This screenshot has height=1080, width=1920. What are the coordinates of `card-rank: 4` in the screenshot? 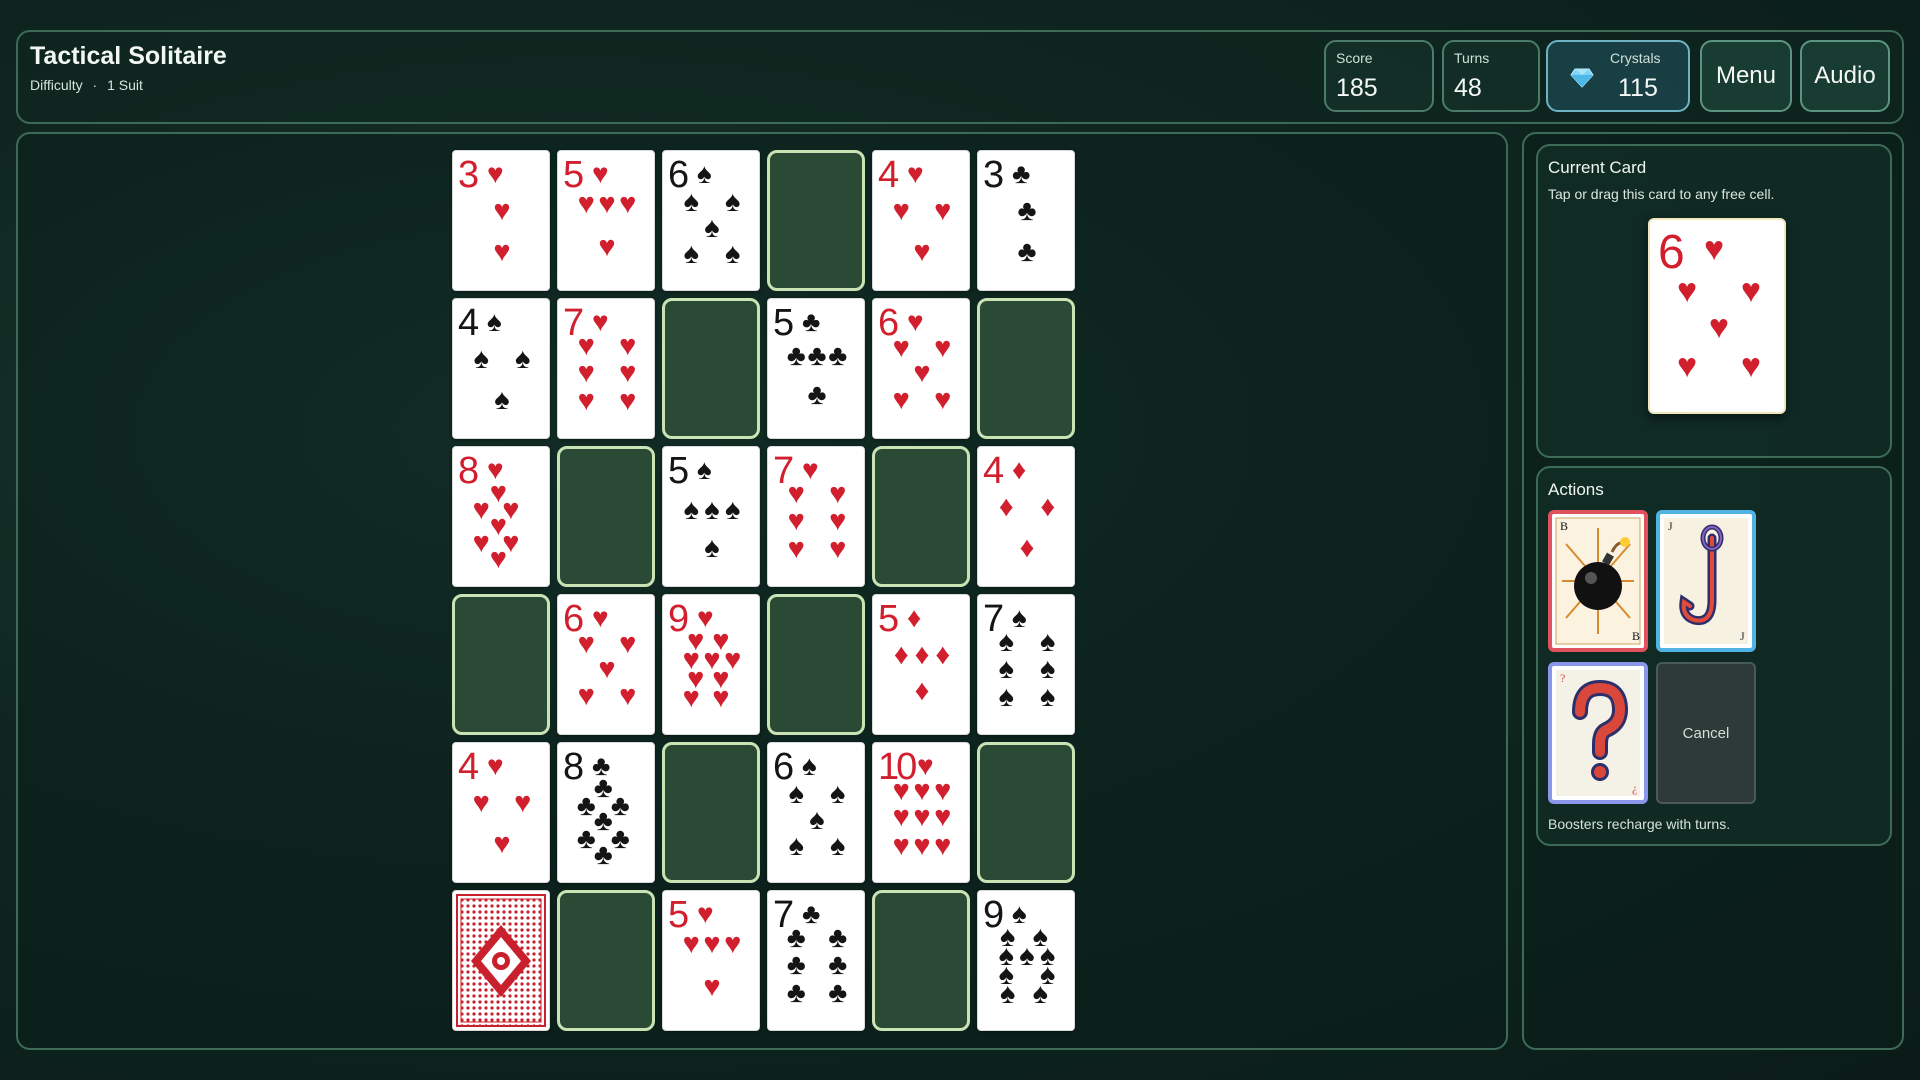 It's located at (993, 471).